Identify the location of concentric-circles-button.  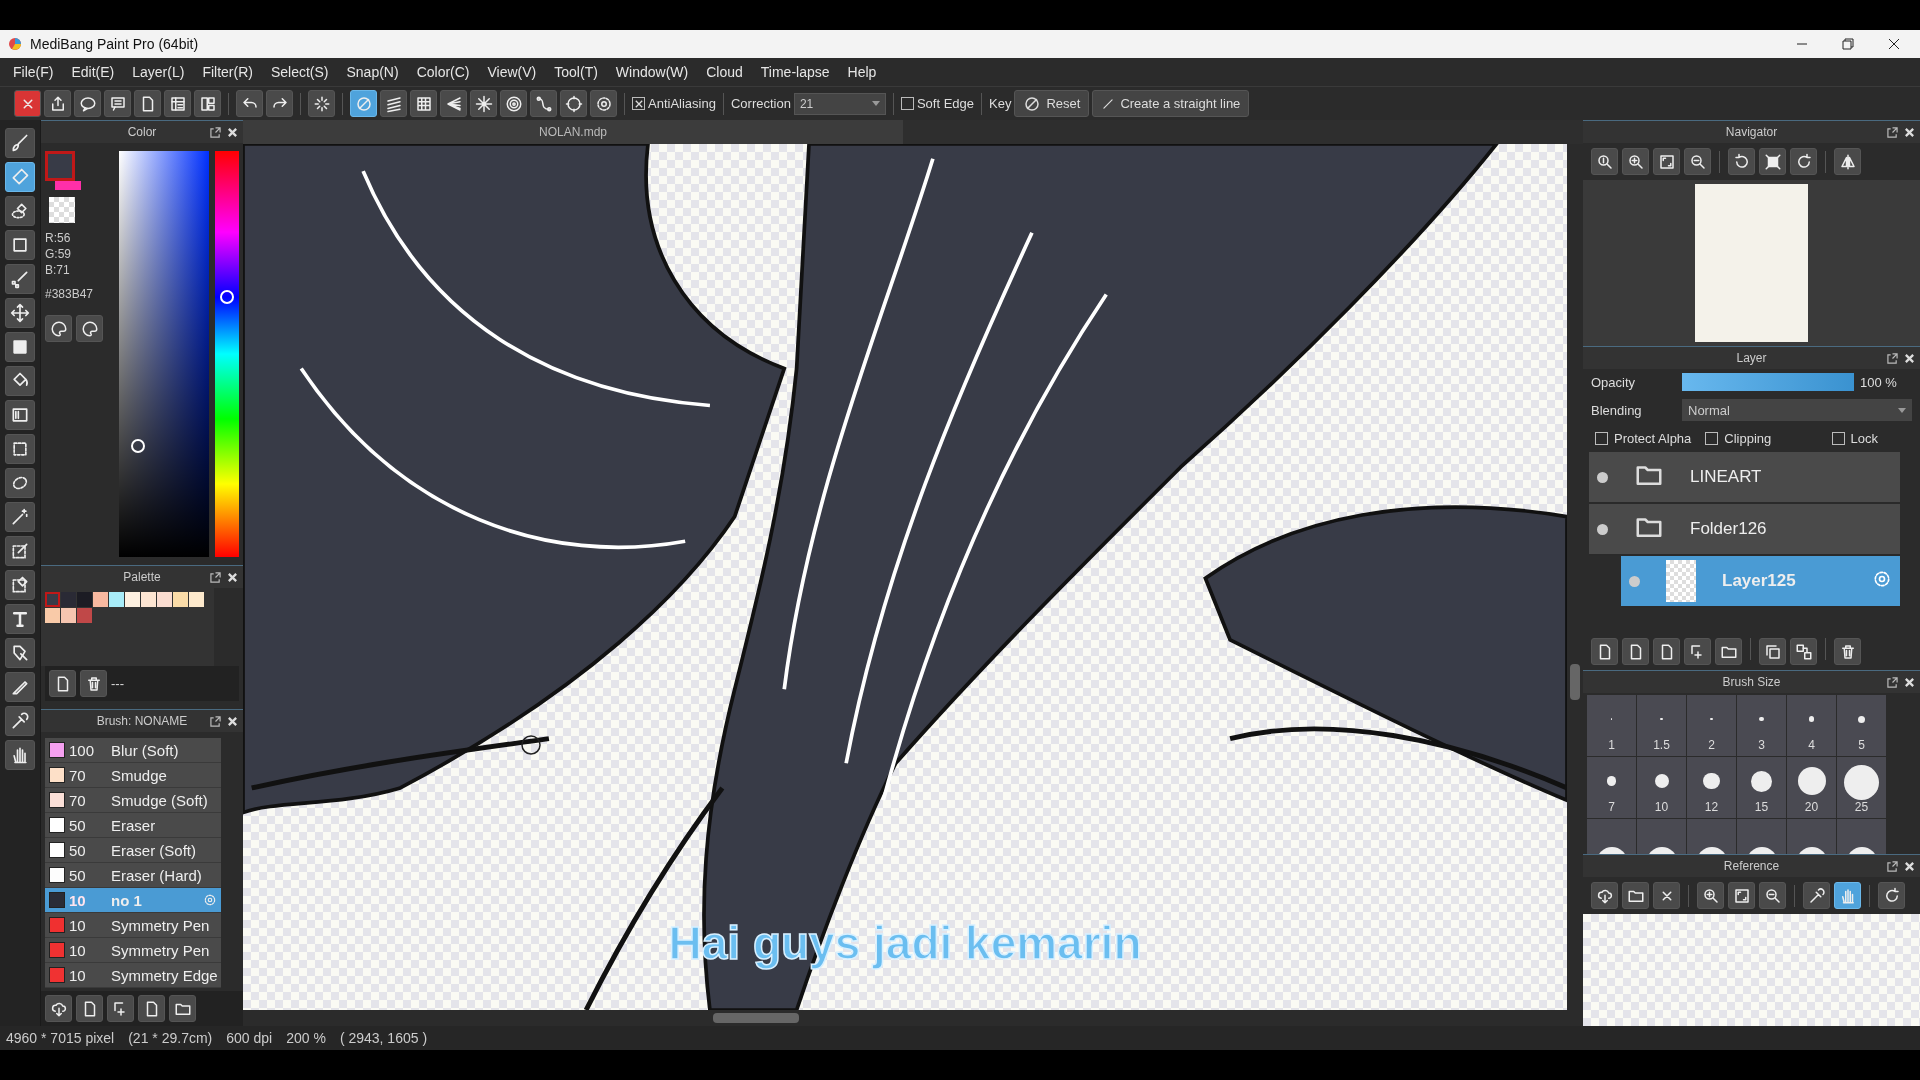
(513, 103).